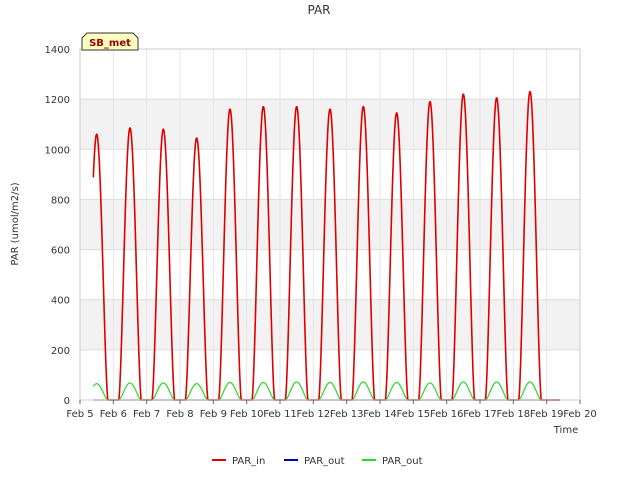 This screenshot has width=640, height=480. Describe the element at coordinates (280, 414) in the screenshot. I see `x-tick-label: Feb 11` at that location.